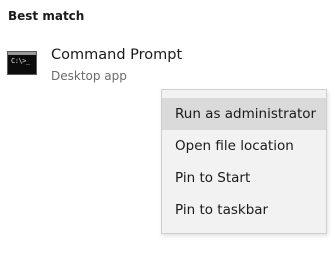 This screenshot has height=269, width=335. What do you see at coordinates (244, 210) in the screenshot?
I see `menu-item-pin-to-taskbar: Pin to taskbar` at bounding box center [244, 210].